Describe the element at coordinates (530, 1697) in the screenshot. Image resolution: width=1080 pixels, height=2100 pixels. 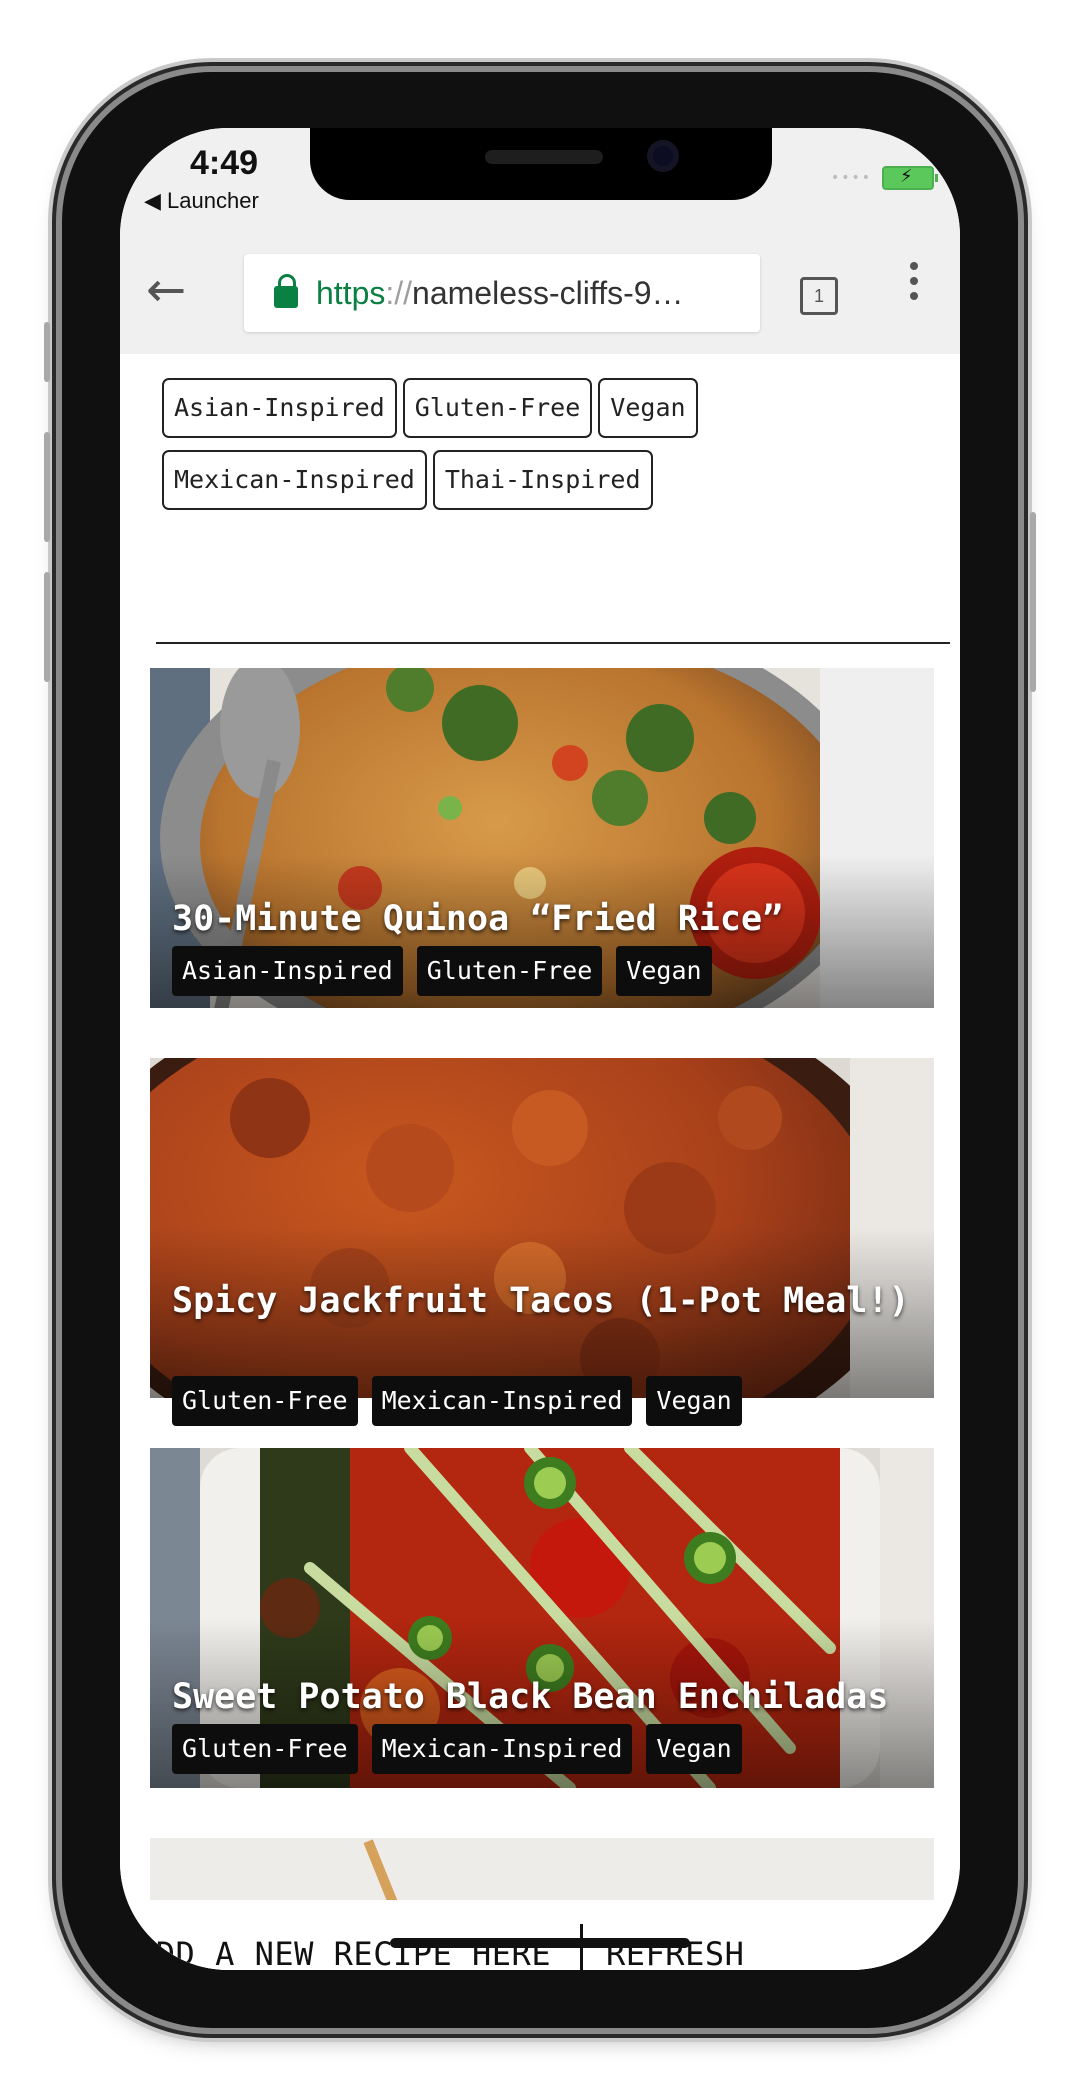
I see `recipe-title: Sweet Potato Black Bean Enchiladas` at that location.